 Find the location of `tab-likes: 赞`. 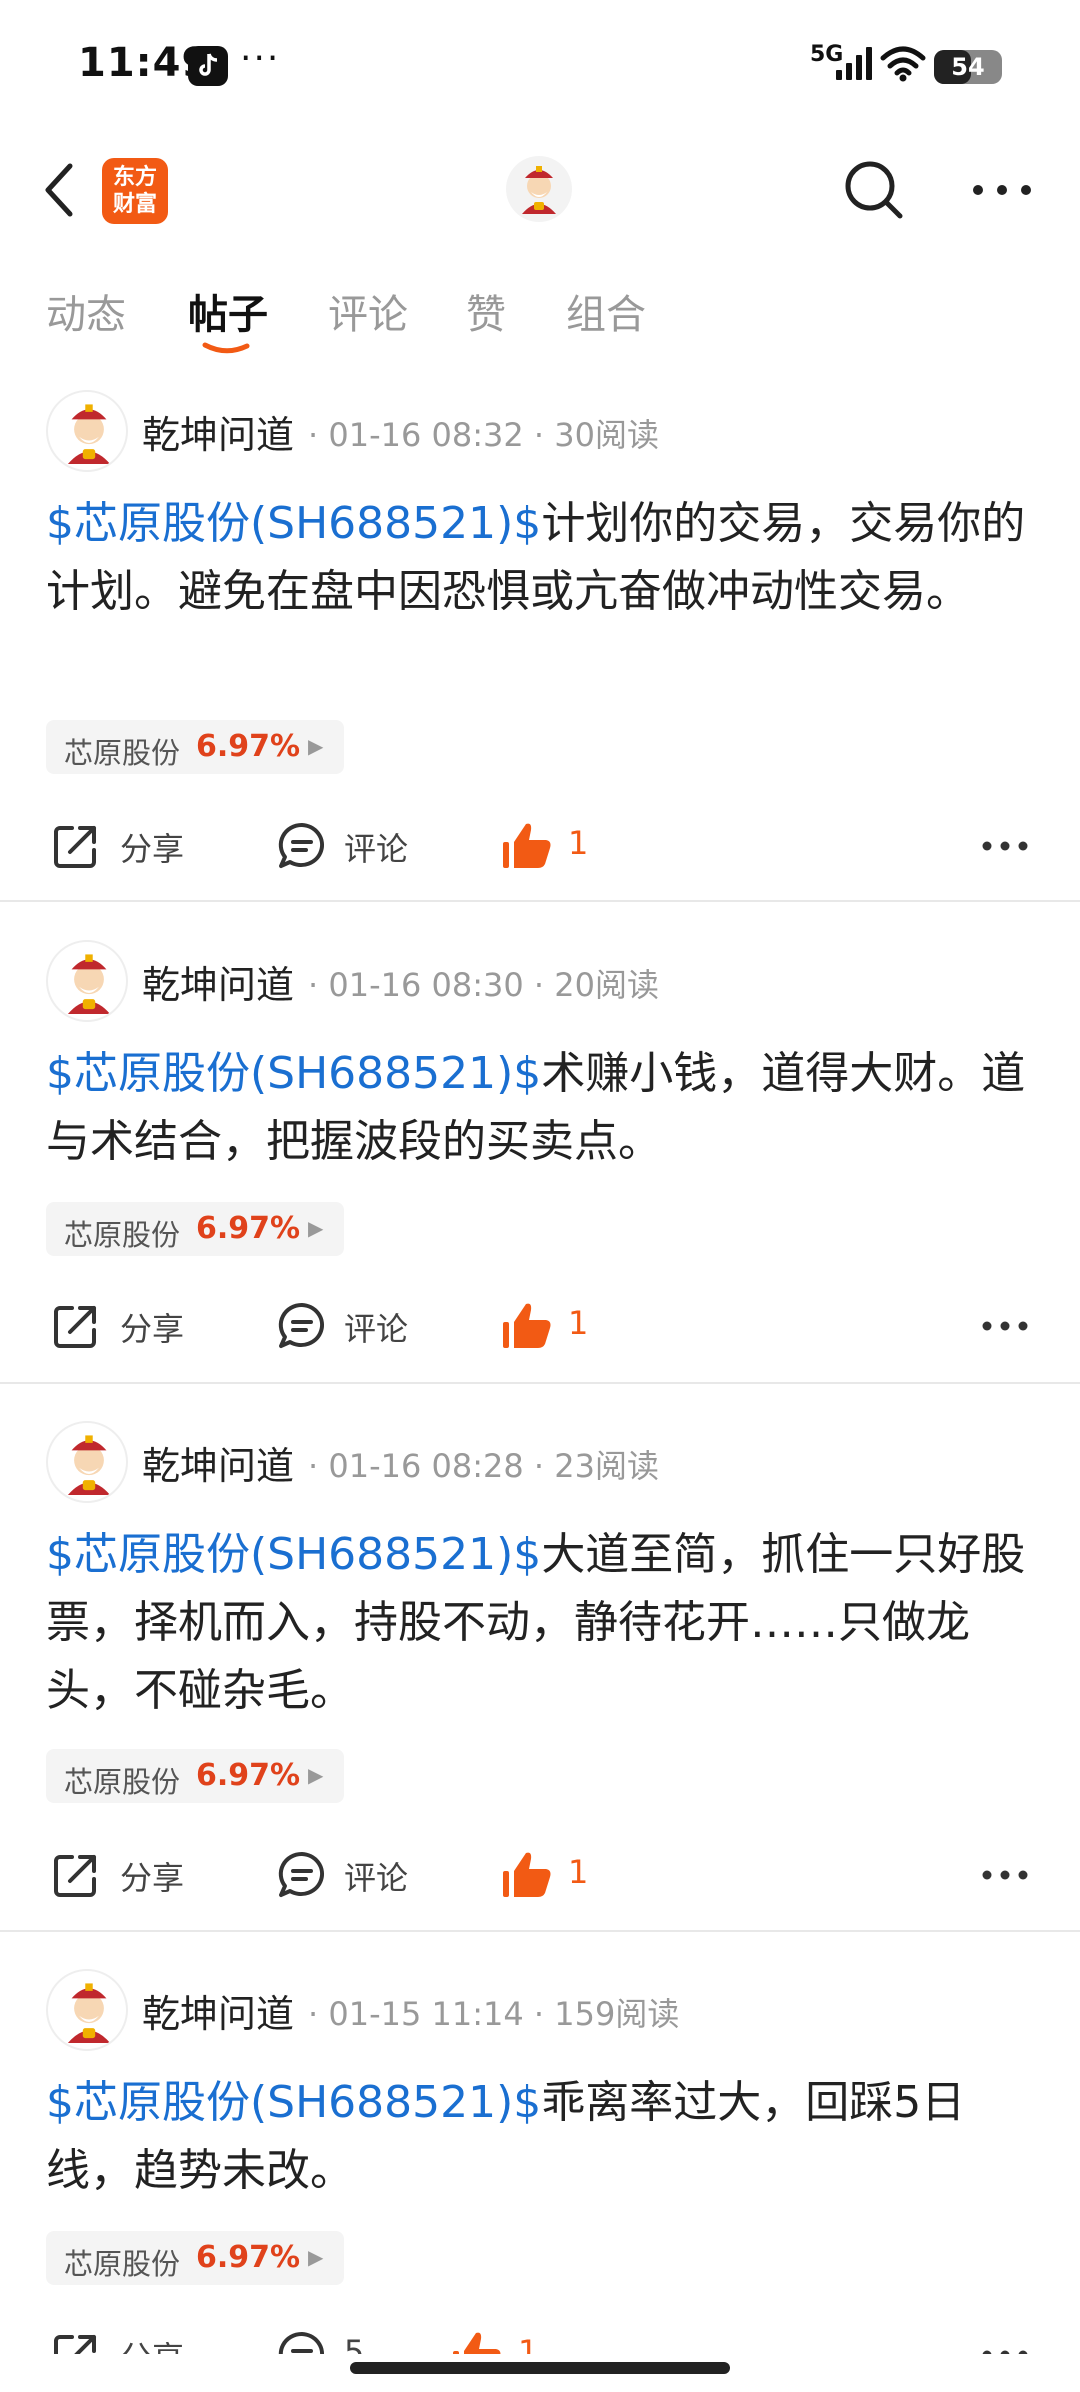

tab-likes: 赞 is located at coordinates (486, 311).